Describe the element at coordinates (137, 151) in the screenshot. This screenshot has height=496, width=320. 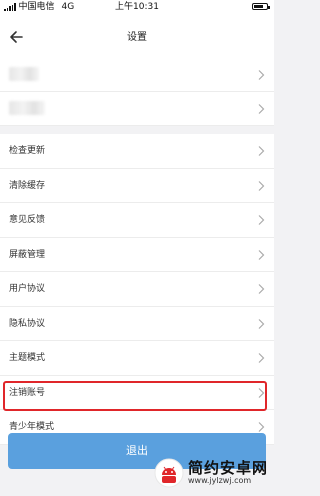
I see `settings-item-check-update: 检查更新` at that location.